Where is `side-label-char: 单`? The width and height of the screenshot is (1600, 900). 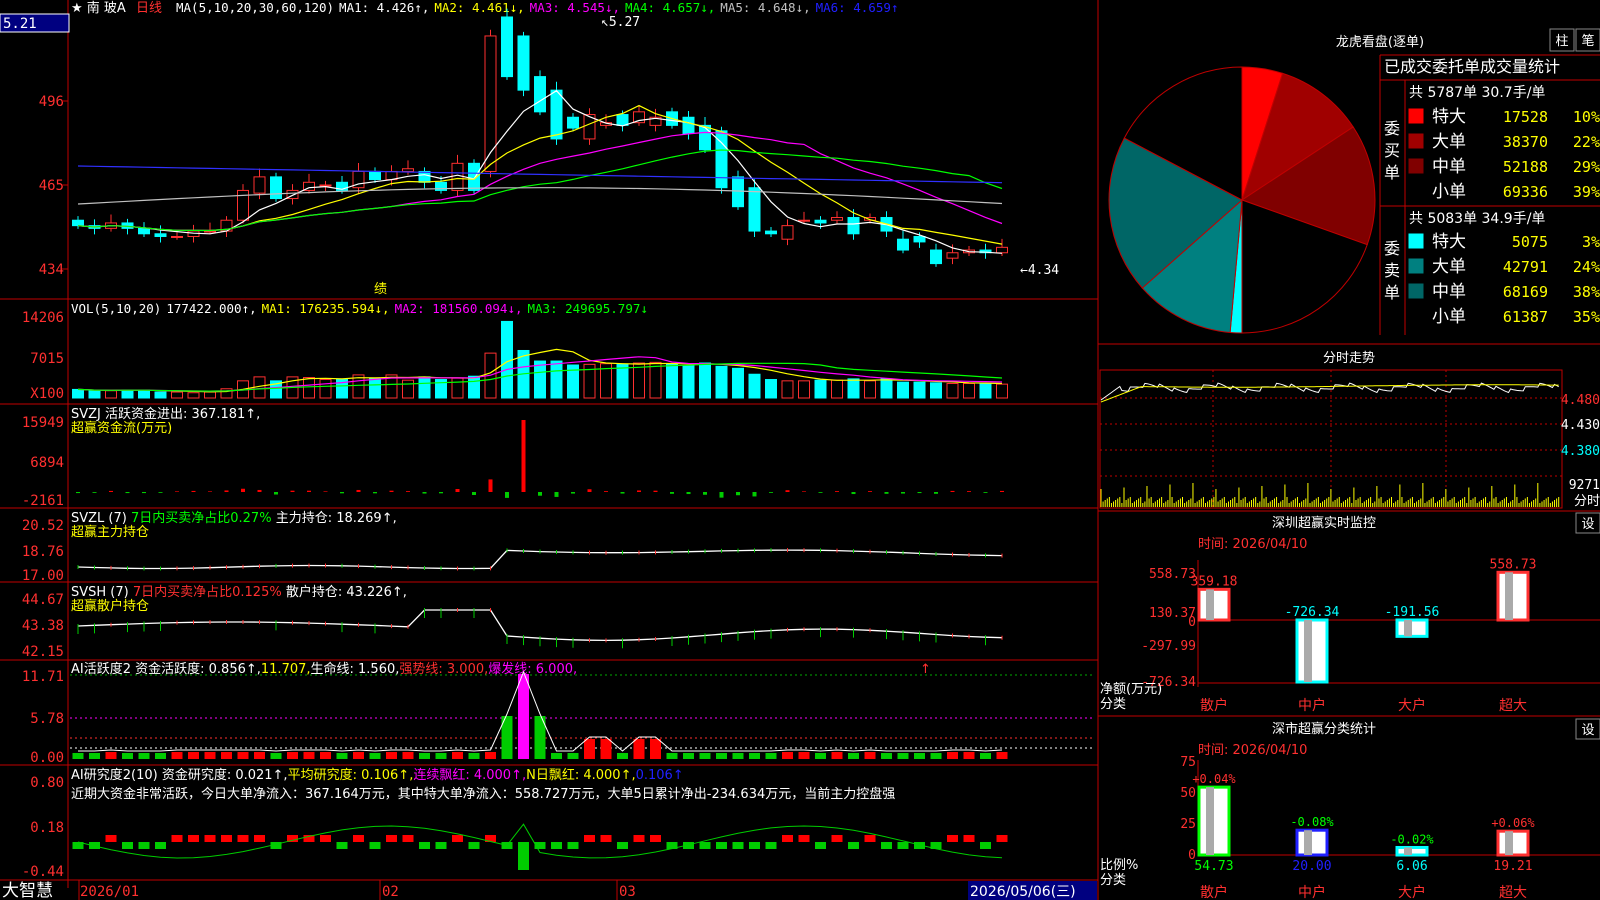
side-label-char: 单 is located at coordinates (1392, 172).